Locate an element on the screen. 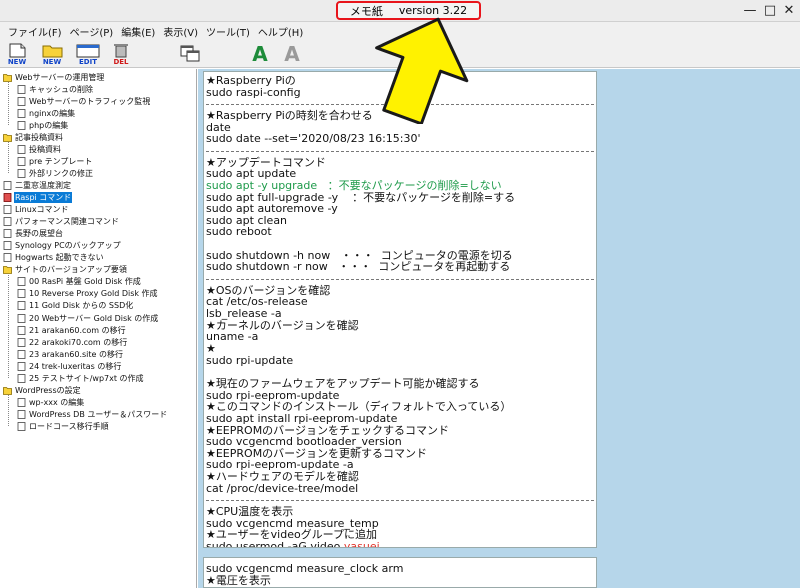  tree-page: Webサーバーのトラフィック監視 is located at coordinates (84, 101).